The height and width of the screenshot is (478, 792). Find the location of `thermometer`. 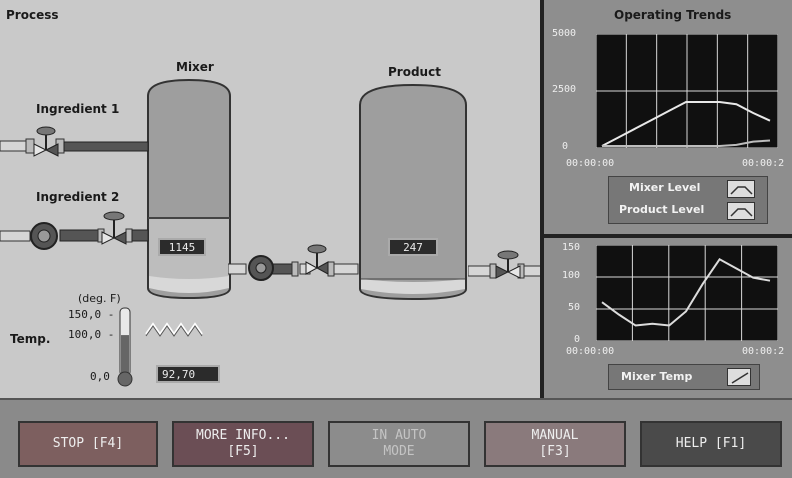

thermometer is located at coordinates (125, 347).